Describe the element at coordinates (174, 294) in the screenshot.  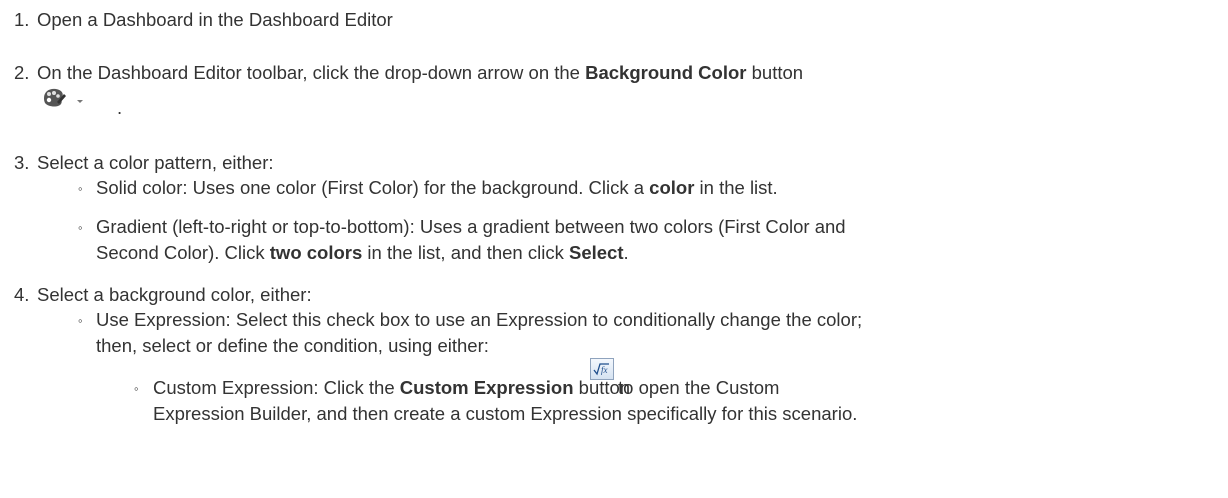
I see `step-text: Select a background color, either:` at that location.